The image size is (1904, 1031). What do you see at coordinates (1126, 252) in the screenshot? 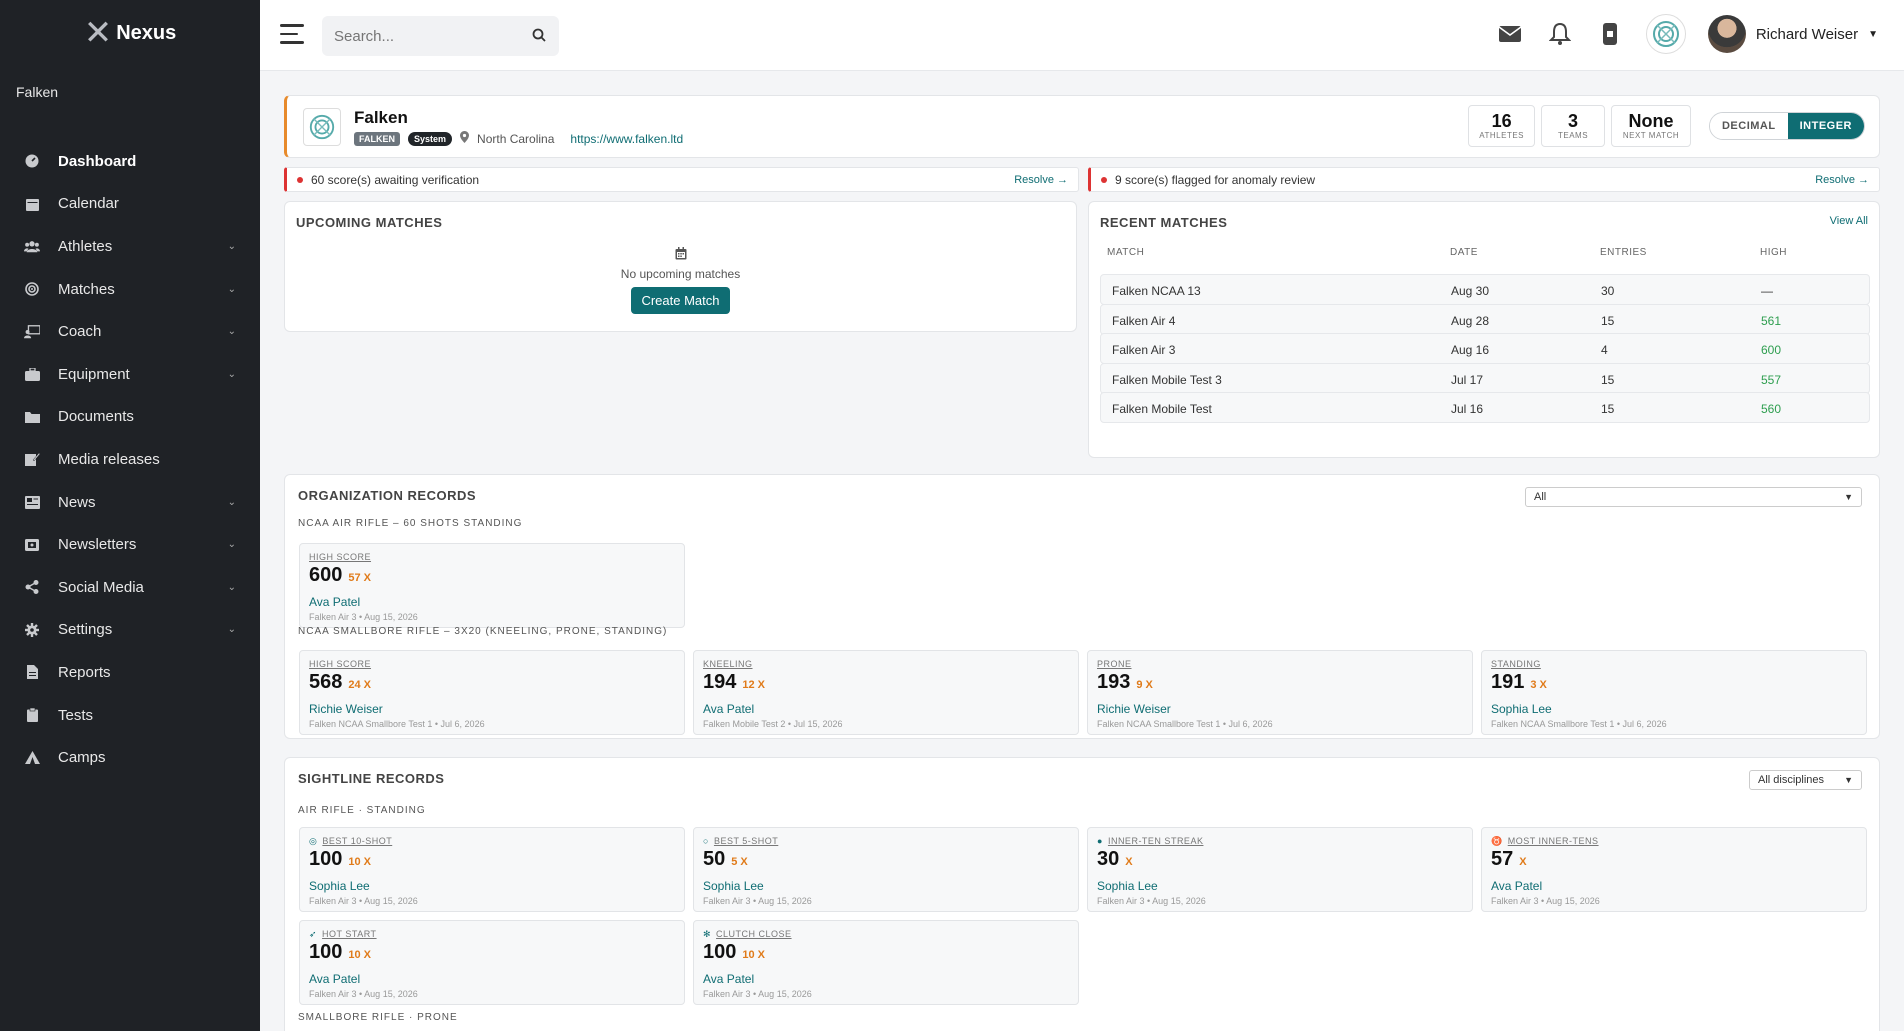
I see `col-match: MATCH` at bounding box center [1126, 252].